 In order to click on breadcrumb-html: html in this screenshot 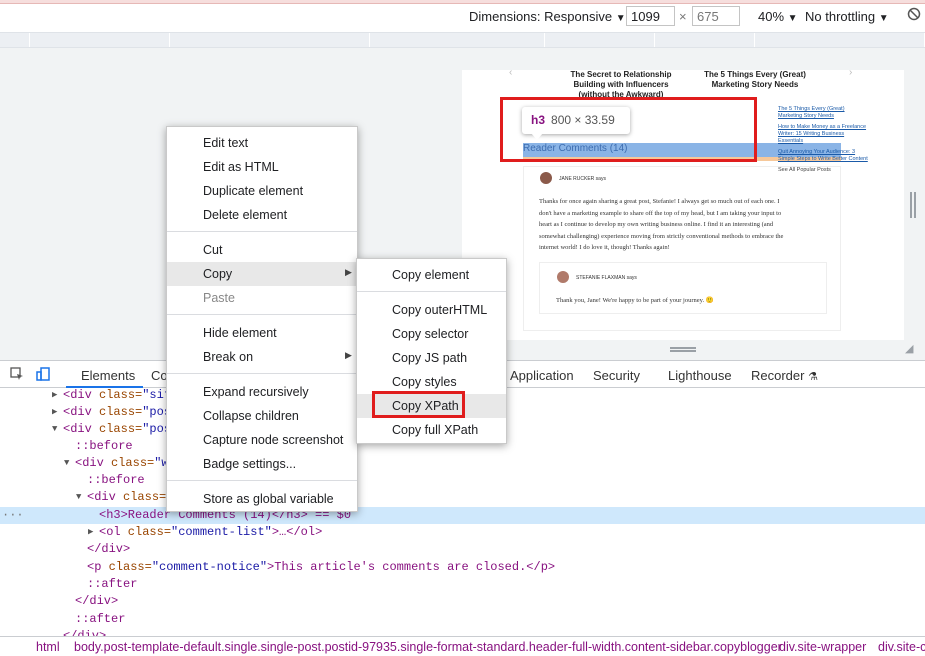, I will do `click(48, 647)`.